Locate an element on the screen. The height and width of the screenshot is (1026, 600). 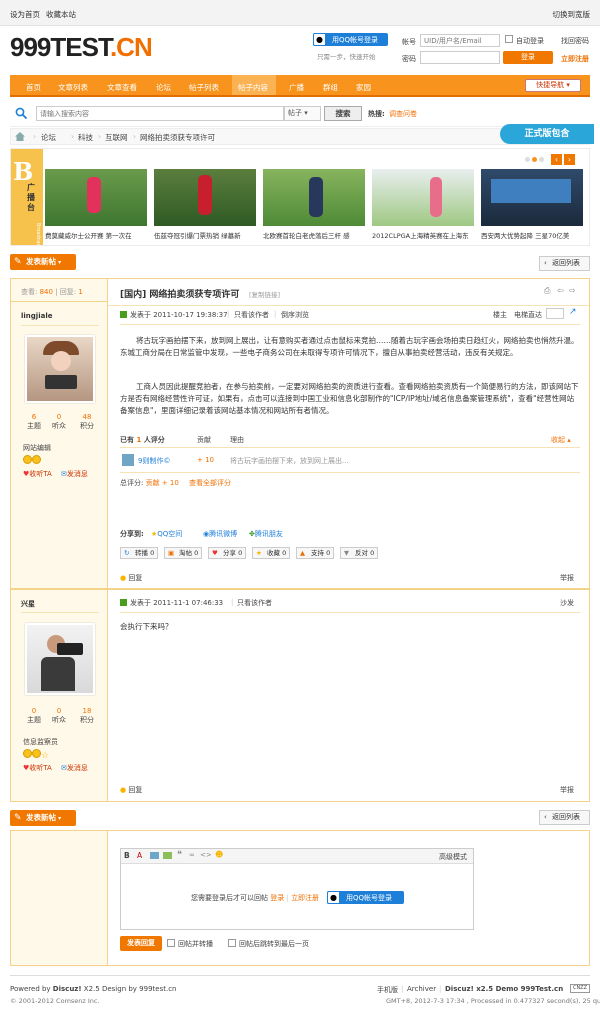
banner-caption: 2012CLPGA上海精英赛在上海东 is located at coordinates (424, 235).